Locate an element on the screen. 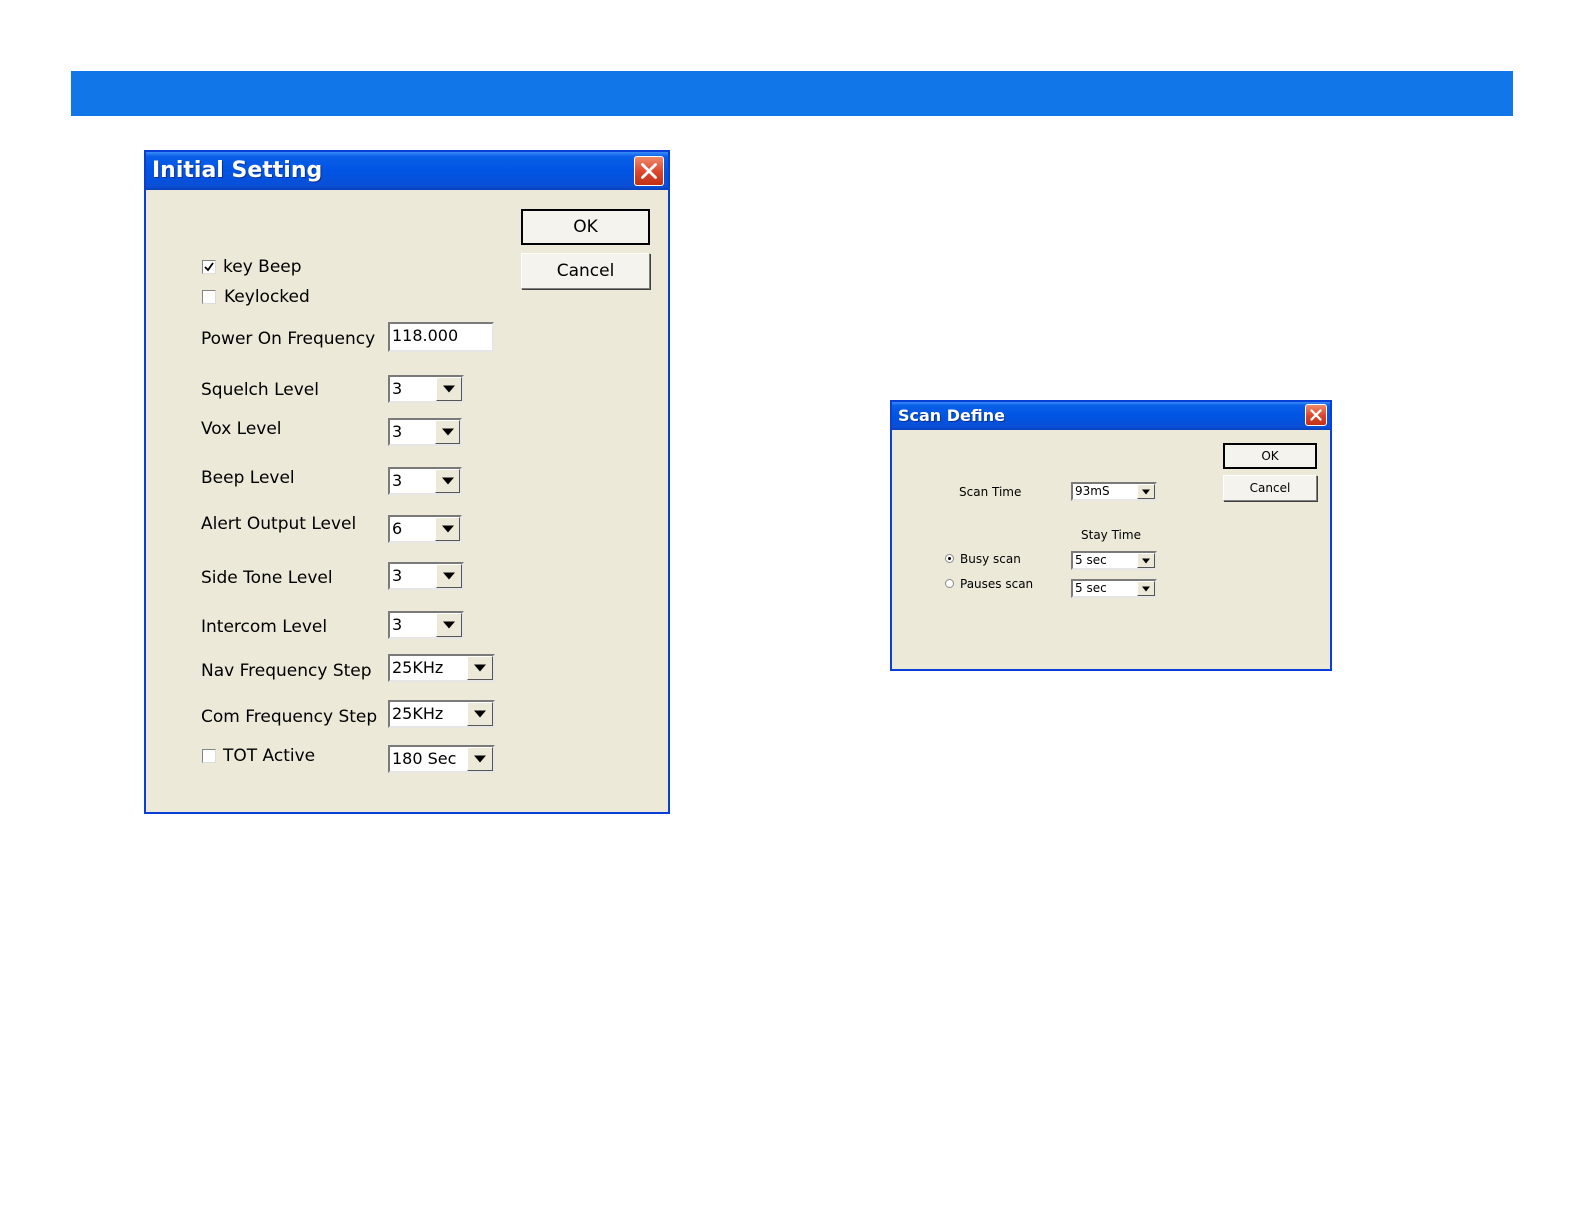 This screenshot has width=1584, height=1224. tot-duration-value: 180 Sec is located at coordinates (424, 758).